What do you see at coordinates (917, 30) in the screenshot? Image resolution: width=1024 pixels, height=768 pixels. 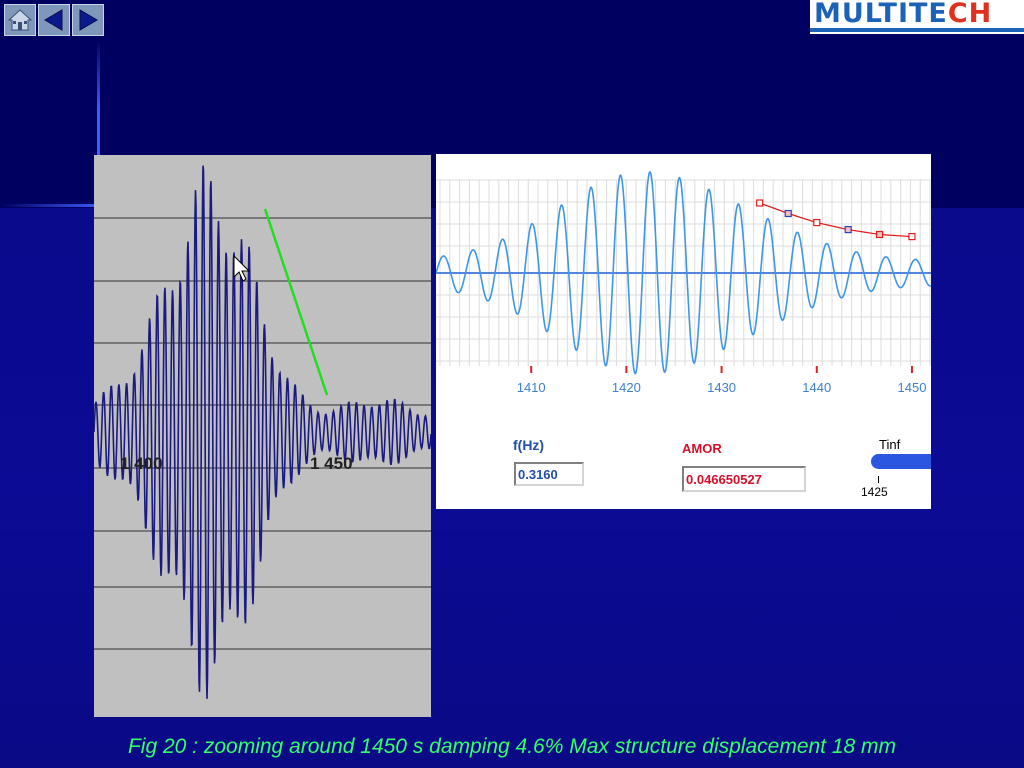 I see `logo-swoosh` at bounding box center [917, 30].